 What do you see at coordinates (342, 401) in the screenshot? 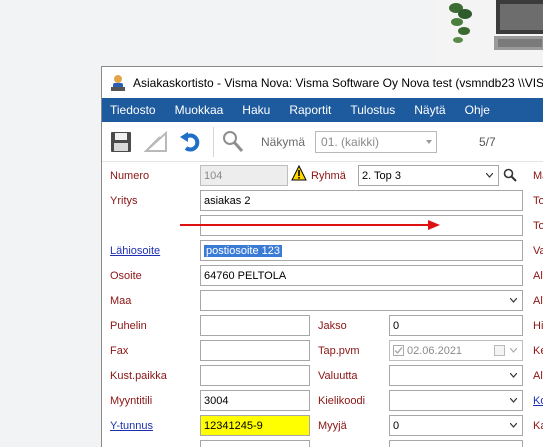
I see `kielikoodi-label: Kielikoodi` at bounding box center [342, 401].